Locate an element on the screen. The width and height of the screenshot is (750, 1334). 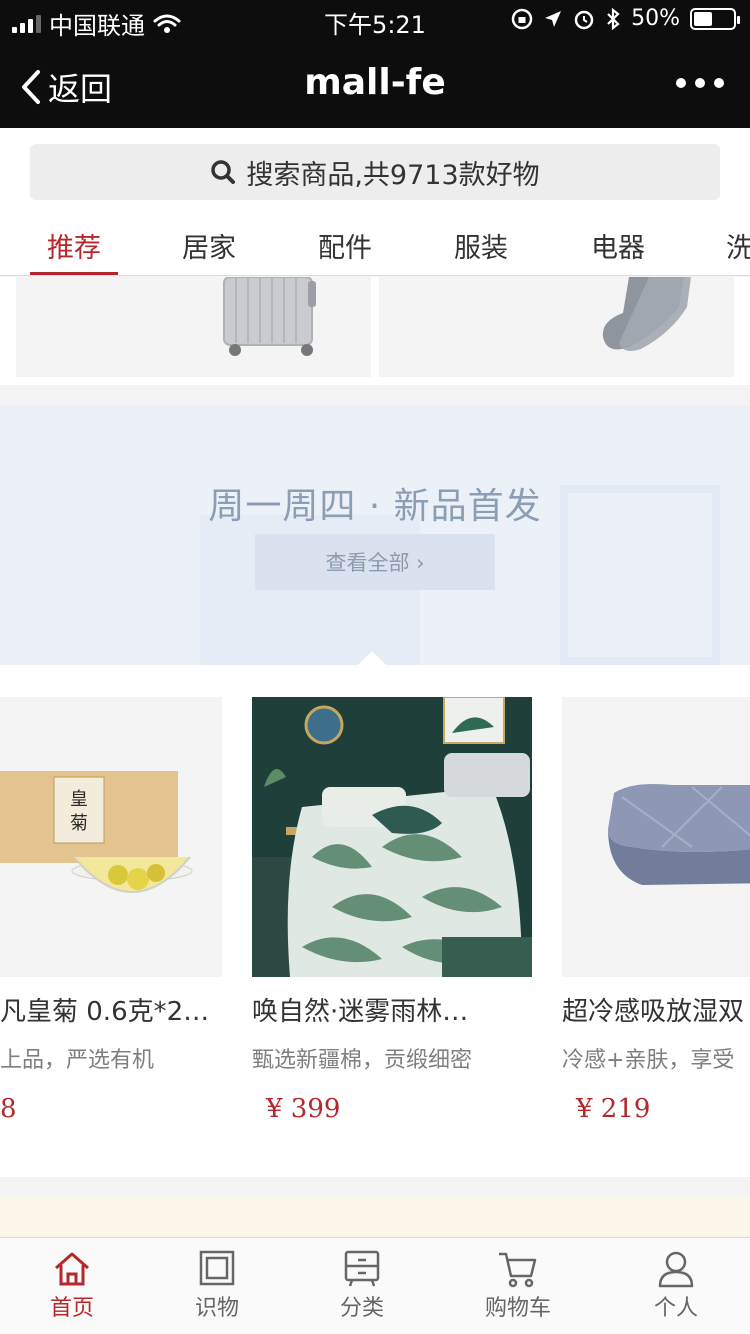
tabbar-cart: 购物车 is located at coordinates (518, 1286).